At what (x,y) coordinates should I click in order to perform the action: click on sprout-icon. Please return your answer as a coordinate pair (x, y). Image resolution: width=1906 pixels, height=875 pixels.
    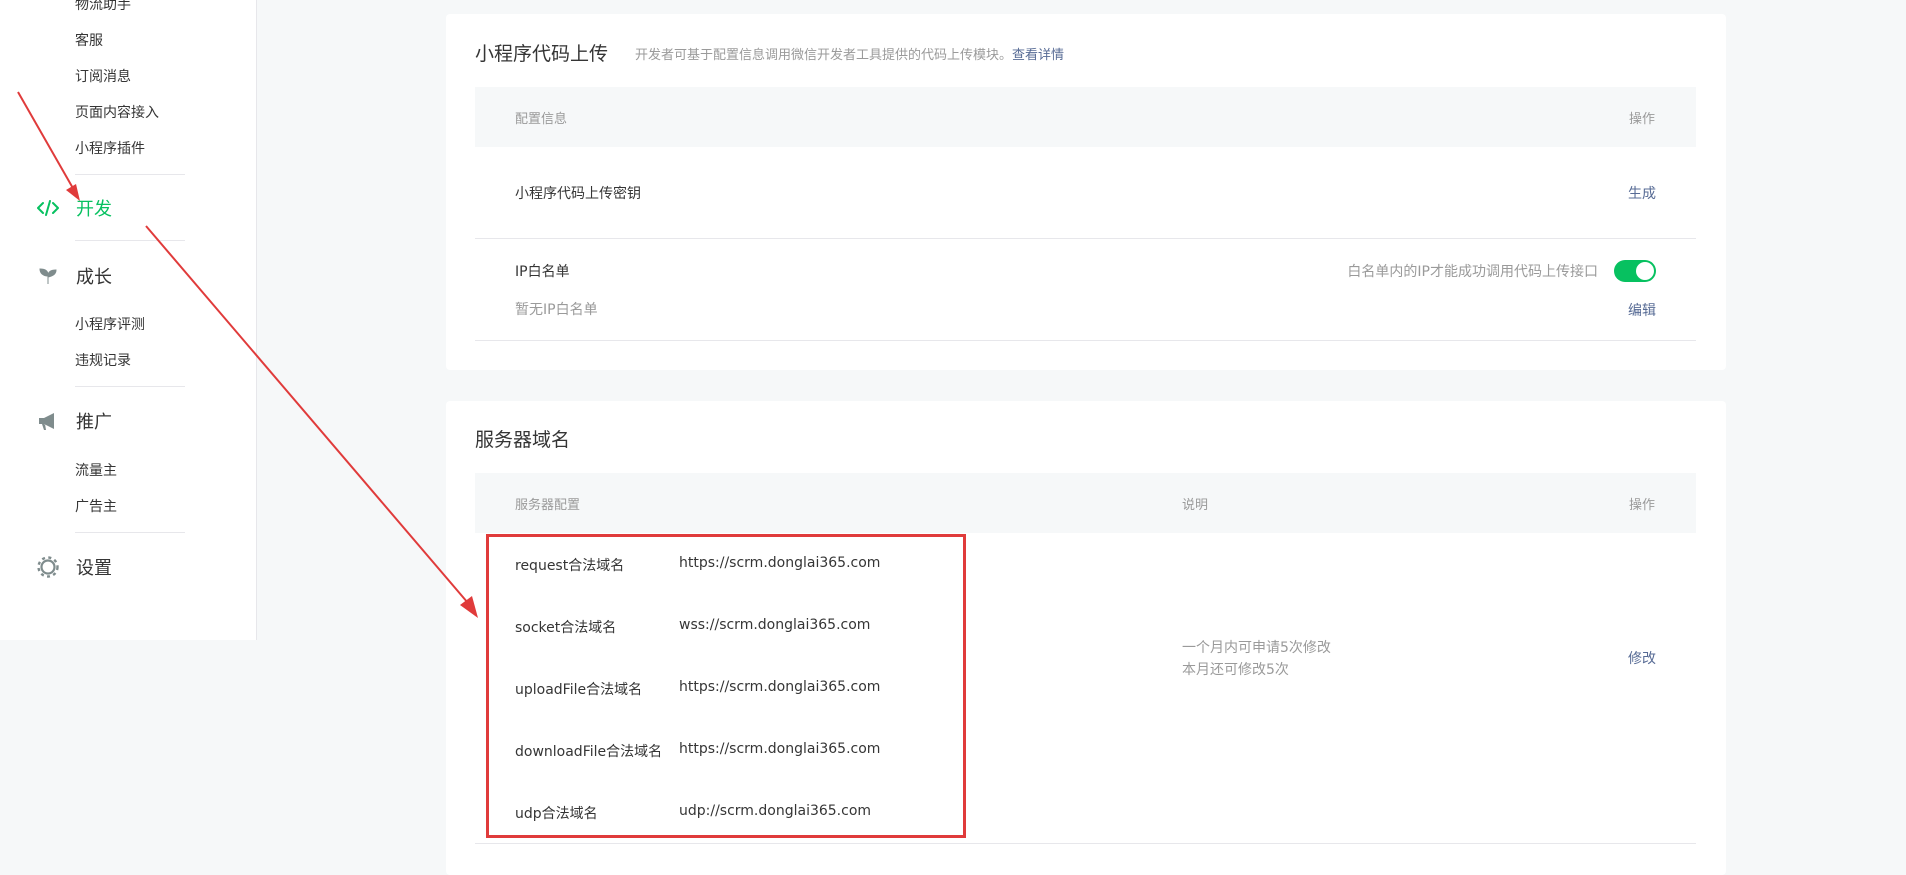
    Looking at the image, I should click on (48, 276).